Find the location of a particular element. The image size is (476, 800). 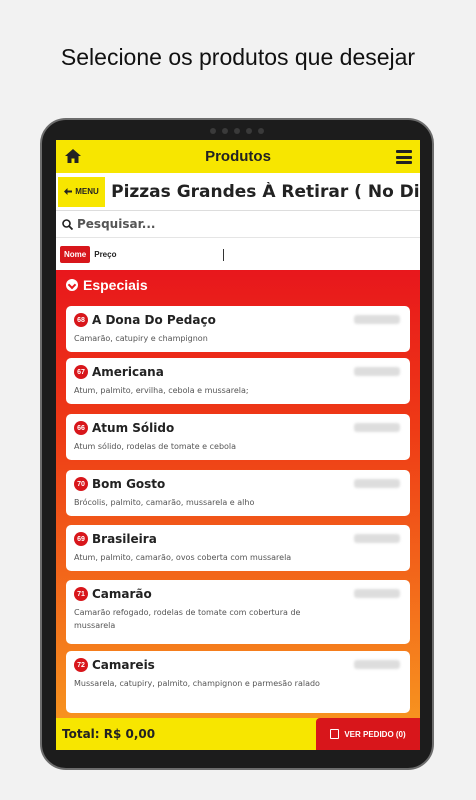

menu-button: MENU is located at coordinates (82, 191).